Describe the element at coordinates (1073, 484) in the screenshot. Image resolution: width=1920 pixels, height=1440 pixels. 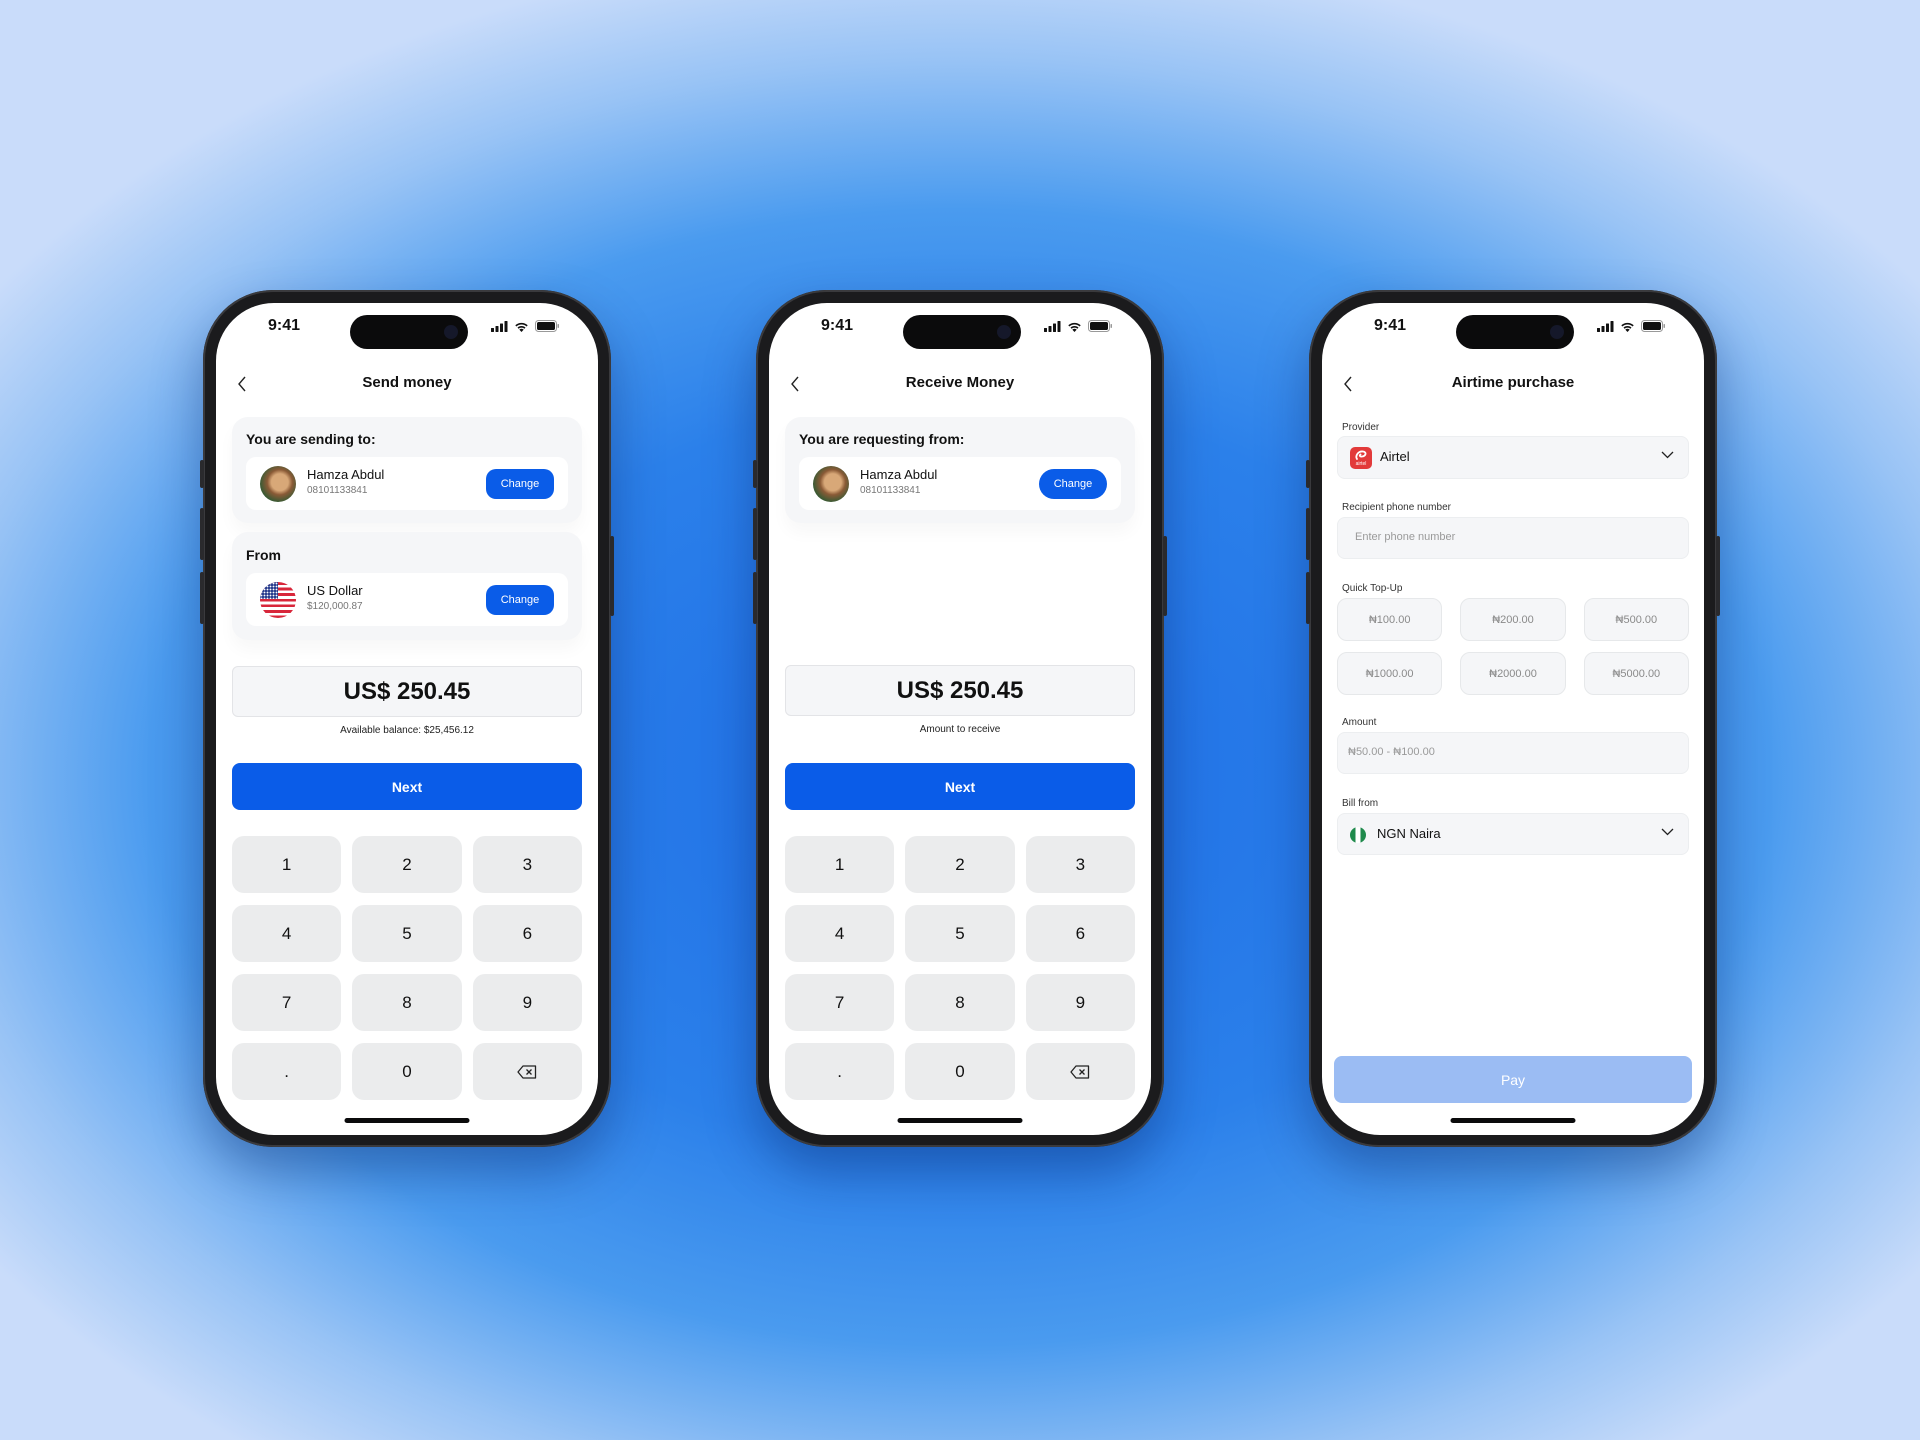
I see `change-requester-button: Change` at that location.